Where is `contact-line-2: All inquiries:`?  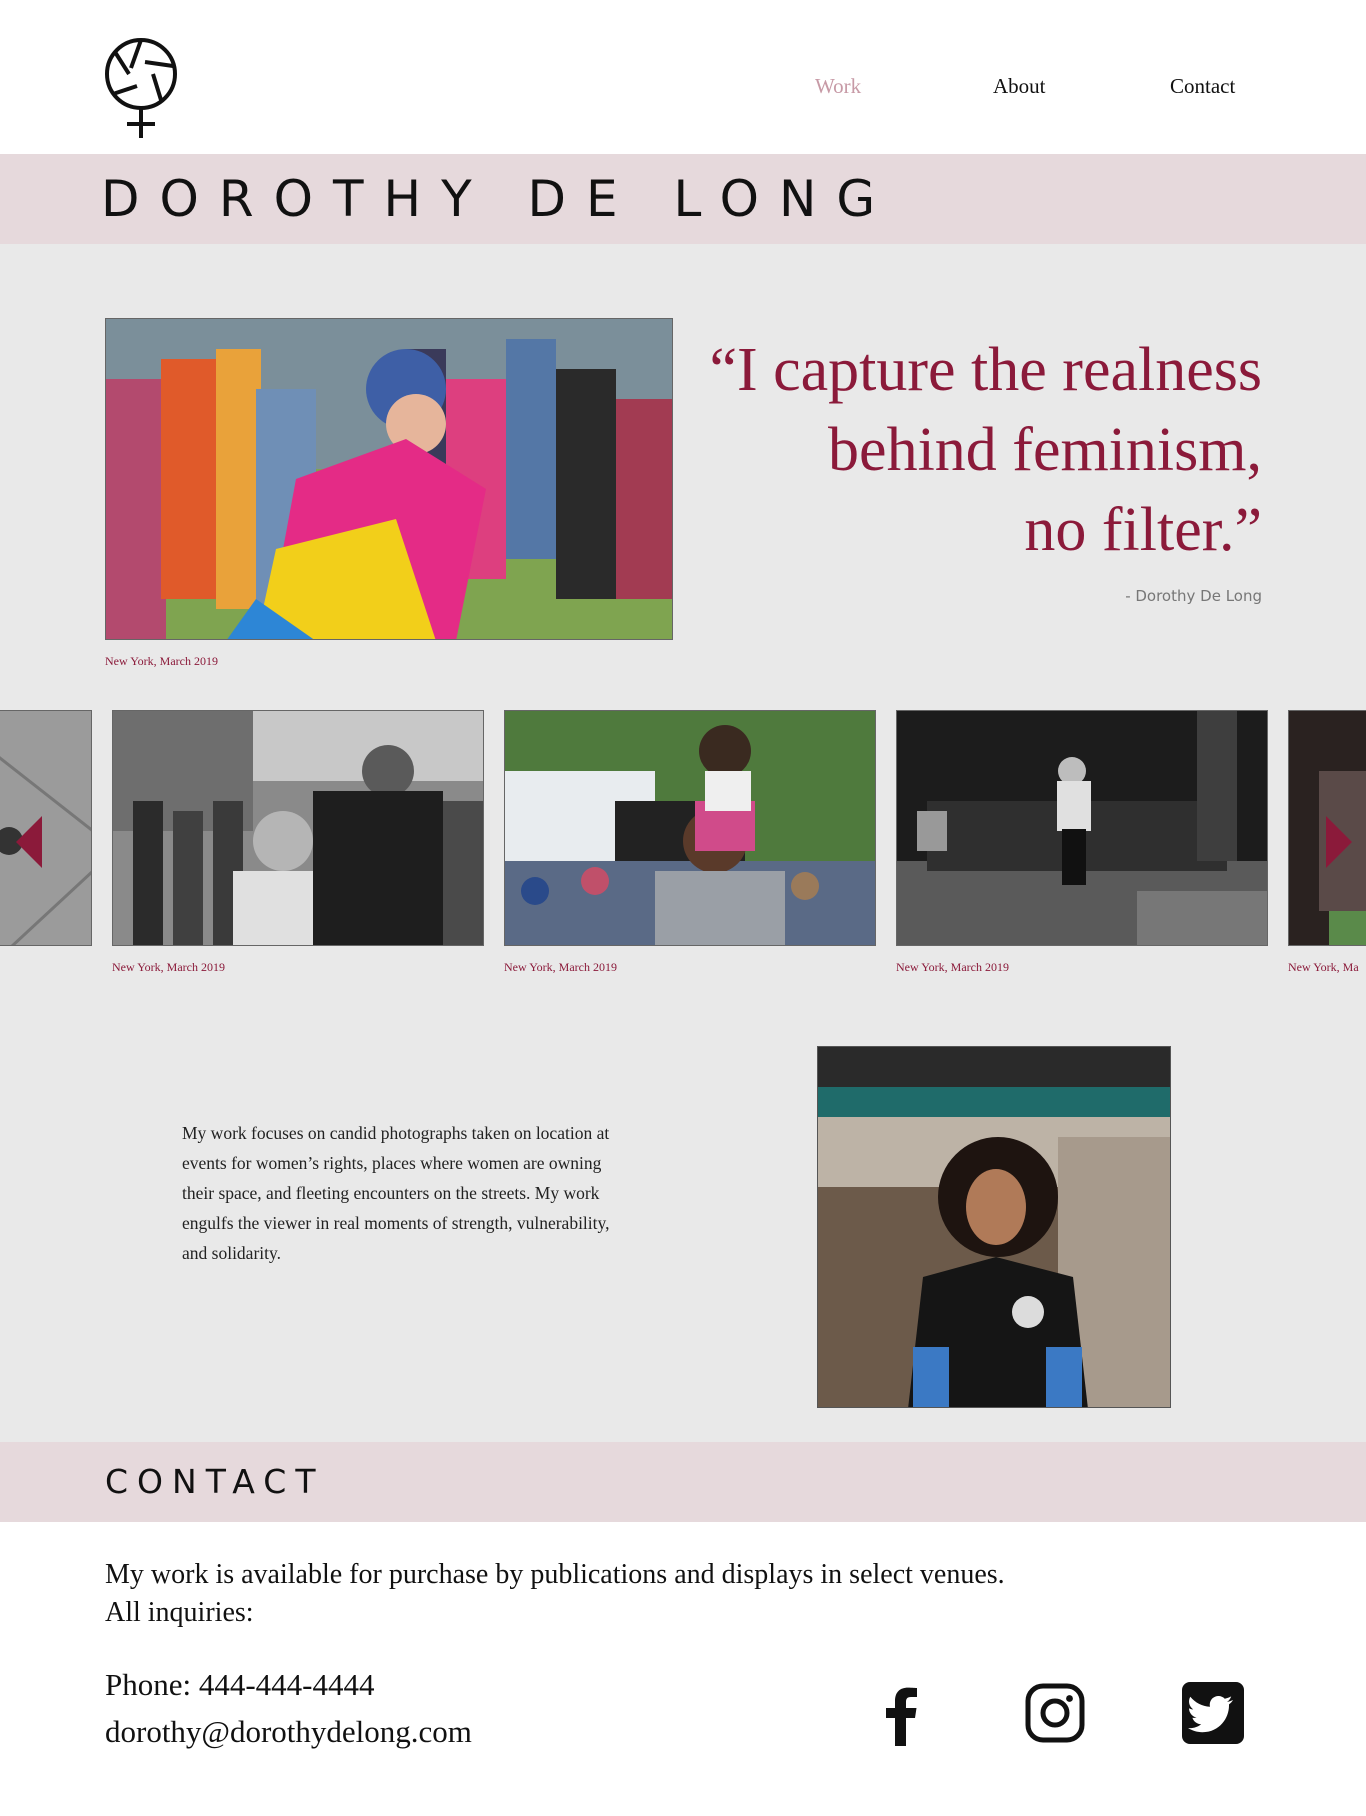 contact-line-2: All inquiries: is located at coordinates (179, 1612).